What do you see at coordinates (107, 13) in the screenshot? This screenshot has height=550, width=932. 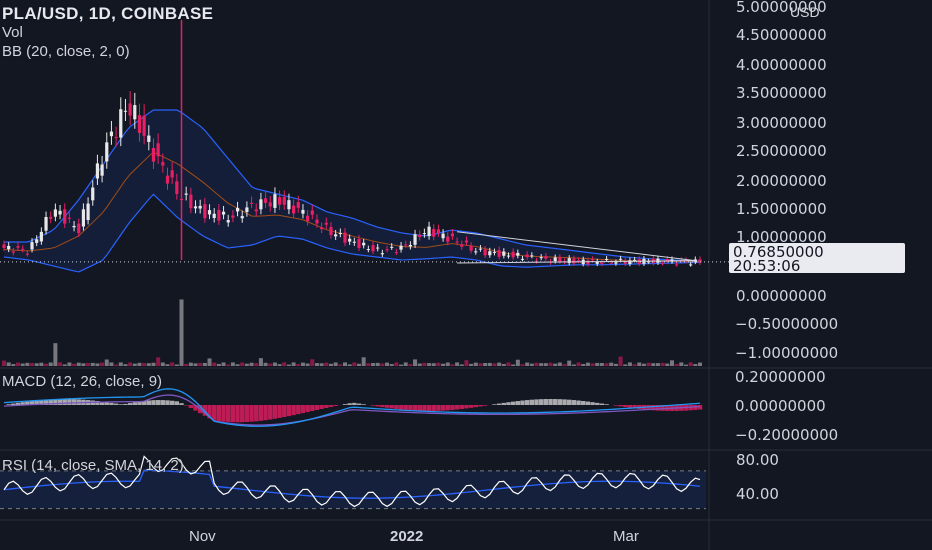 I see `symbol-title: PLA/USD, 1D, COINBASE` at bounding box center [107, 13].